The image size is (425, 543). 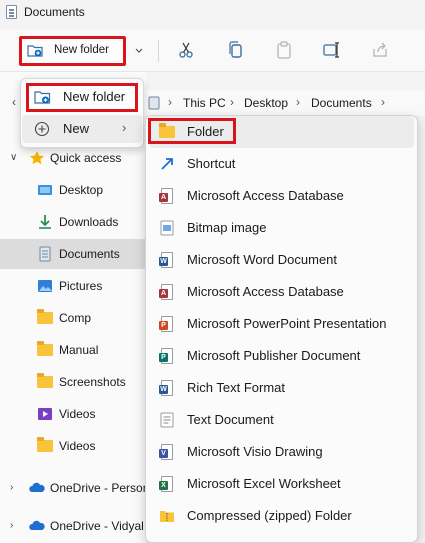 I want to click on new-folder-button: New folder, so click(x=72, y=51).